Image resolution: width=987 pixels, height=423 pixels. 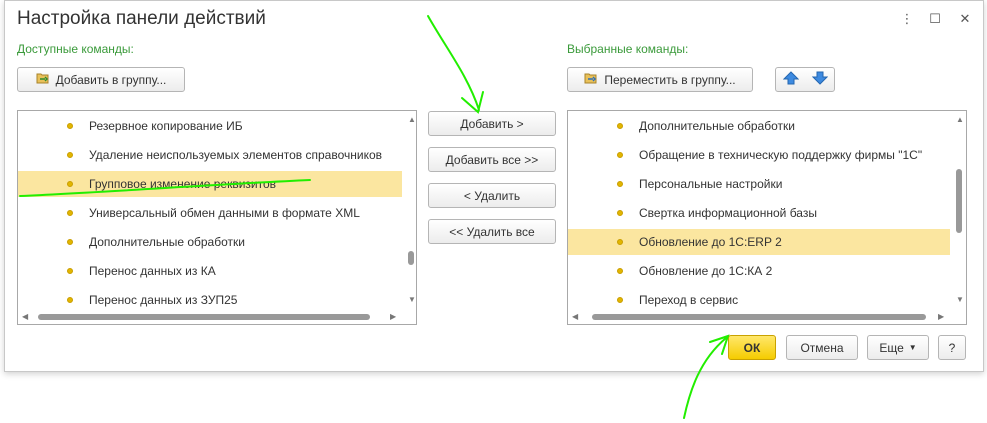 What do you see at coordinates (591, 79) in the screenshot?
I see `folder-move-icon` at bounding box center [591, 79].